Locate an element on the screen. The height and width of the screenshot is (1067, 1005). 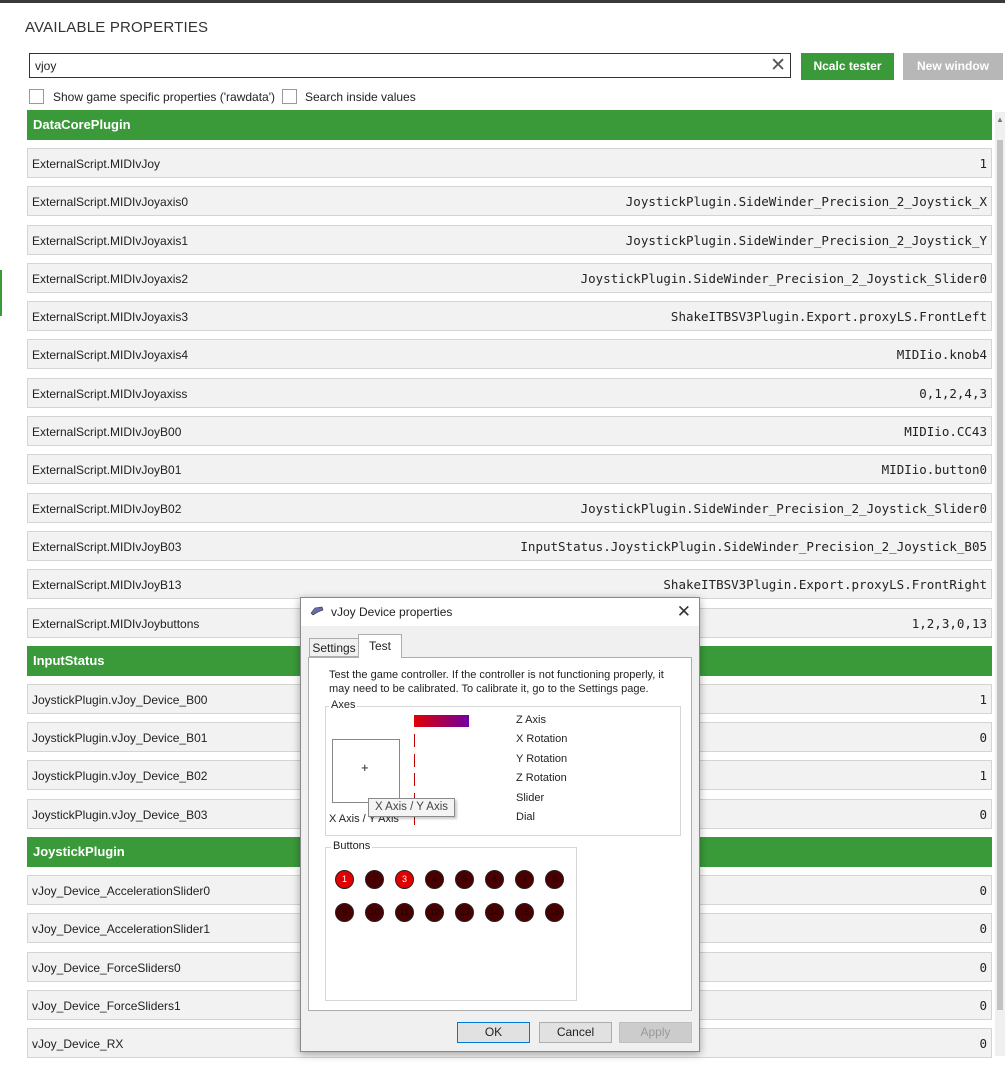
dialog-title: vJoy Device properties is located at coordinates (392, 612).